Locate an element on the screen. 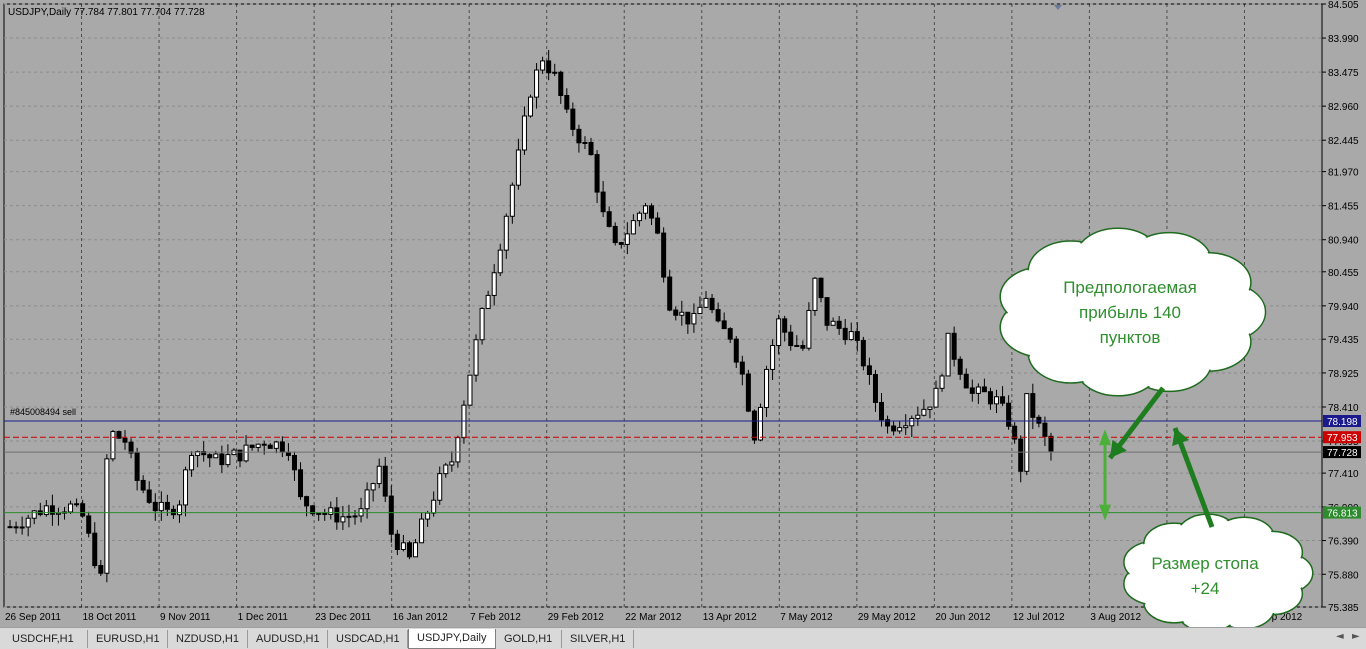 This screenshot has height=649, width=1366. profit-annotation-text: Предпологаемая прибыль 140 пунктов is located at coordinates (1130, 312).